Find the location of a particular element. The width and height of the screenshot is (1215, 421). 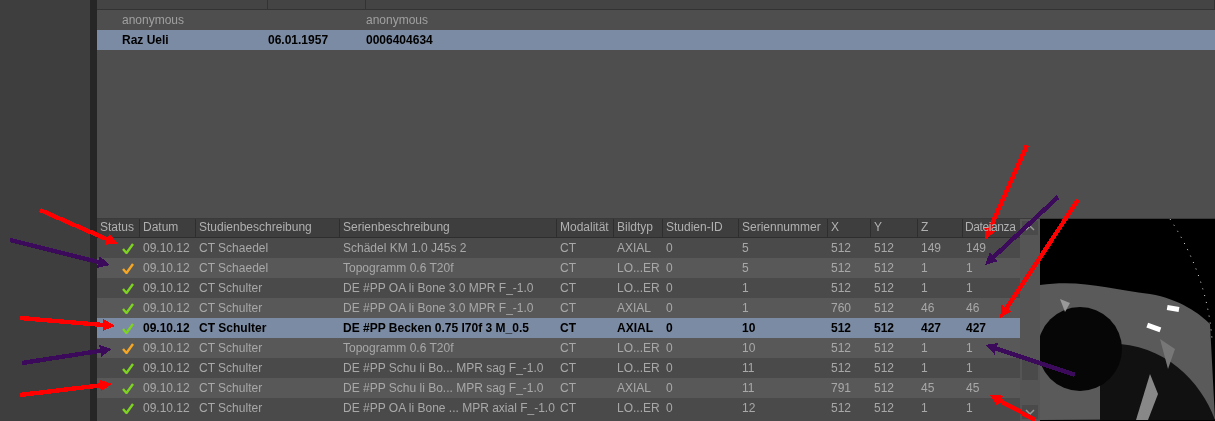

table-cell: CT Schaedel is located at coordinates (234, 268).